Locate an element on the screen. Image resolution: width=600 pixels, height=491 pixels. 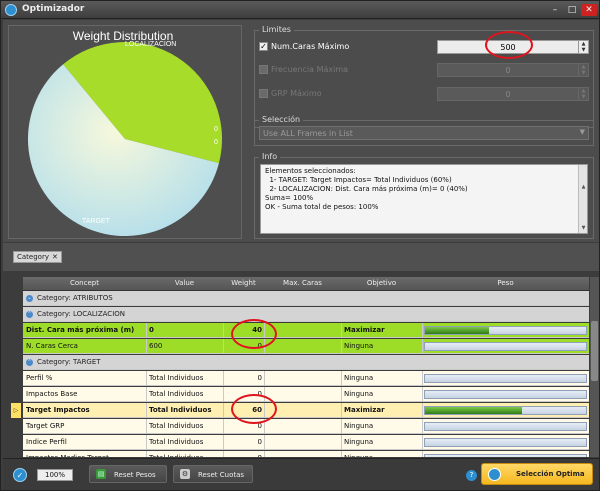
frecuencia-spinner: 0 ▲ ▼ is located at coordinates (513, 70).